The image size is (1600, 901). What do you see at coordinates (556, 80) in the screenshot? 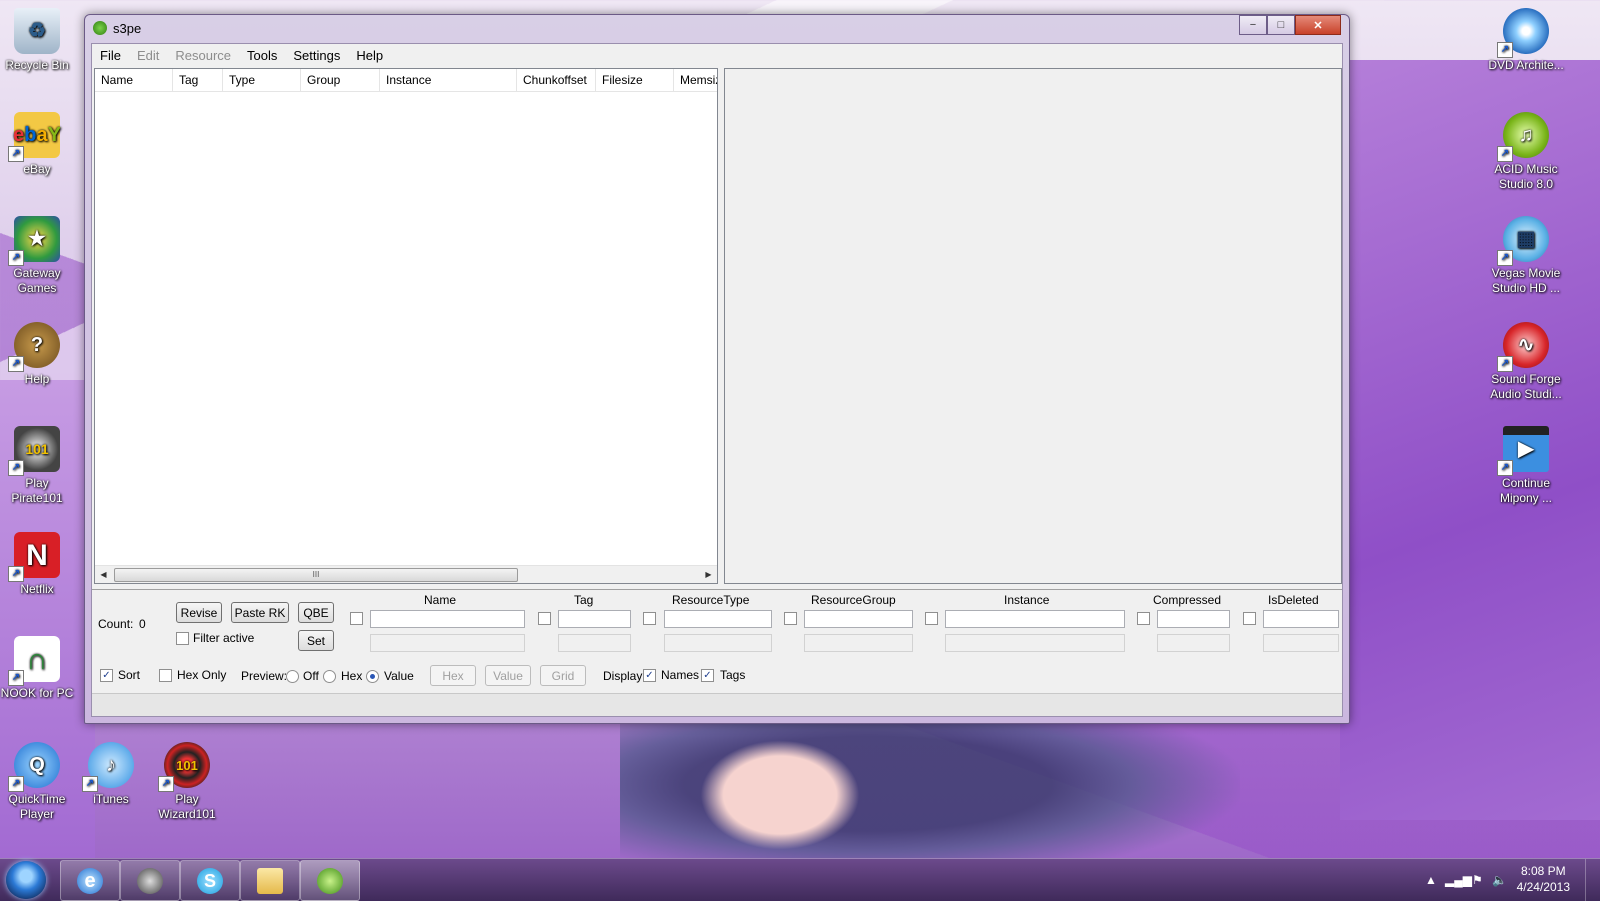
I see `column-header-chunkoffset: Chunkoffset` at bounding box center [556, 80].